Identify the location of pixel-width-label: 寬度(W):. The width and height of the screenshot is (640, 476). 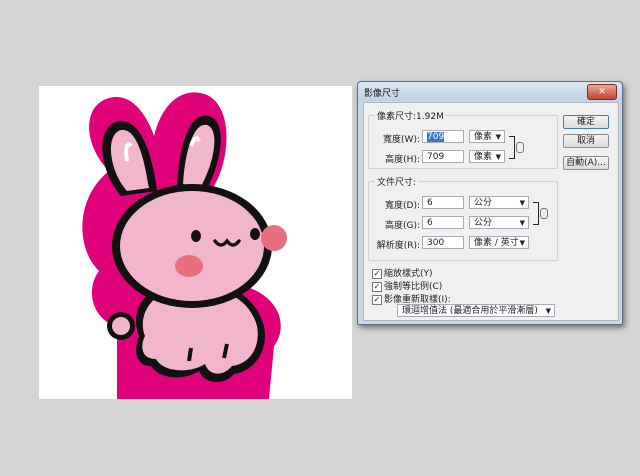
(401, 140).